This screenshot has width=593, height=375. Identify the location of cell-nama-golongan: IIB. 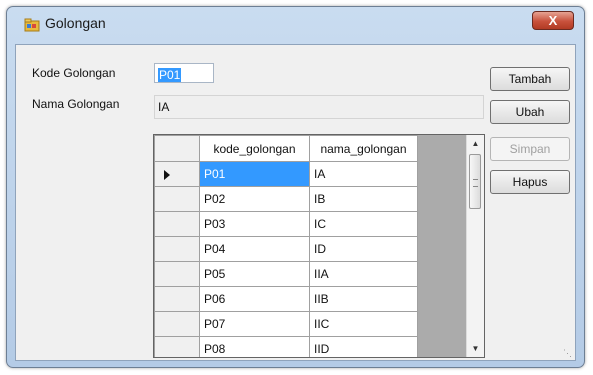
(363, 299).